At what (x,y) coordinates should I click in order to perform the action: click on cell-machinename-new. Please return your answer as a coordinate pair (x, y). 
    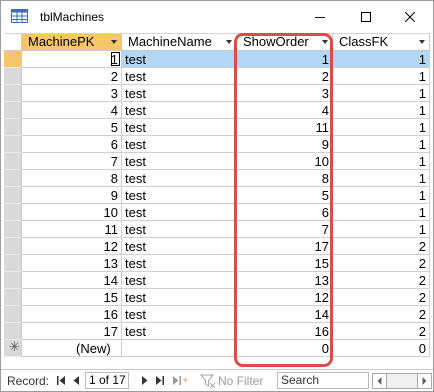
    Looking at the image, I should click on (179, 348).